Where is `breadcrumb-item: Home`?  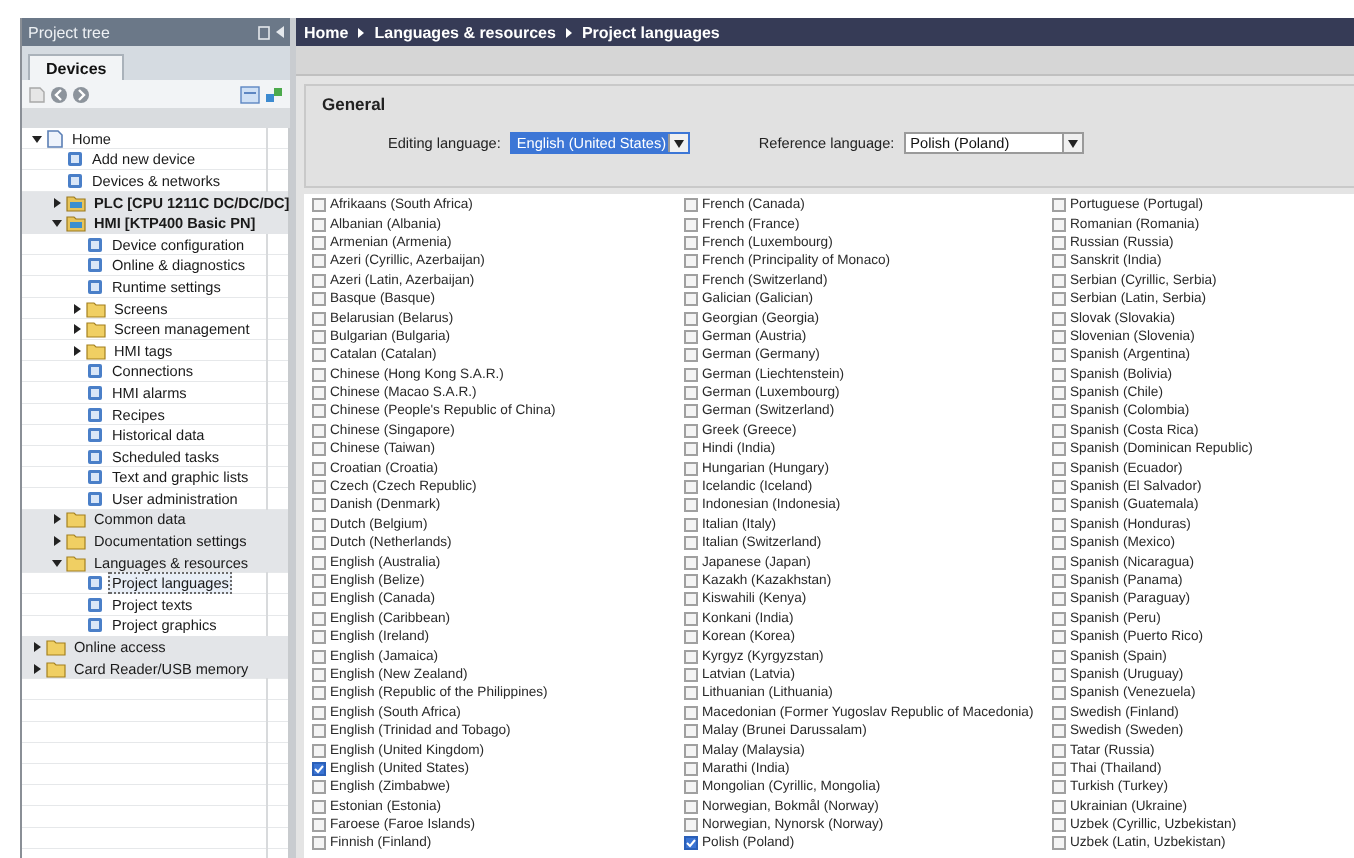
breadcrumb-item: Home is located at coordinates (326, 32).